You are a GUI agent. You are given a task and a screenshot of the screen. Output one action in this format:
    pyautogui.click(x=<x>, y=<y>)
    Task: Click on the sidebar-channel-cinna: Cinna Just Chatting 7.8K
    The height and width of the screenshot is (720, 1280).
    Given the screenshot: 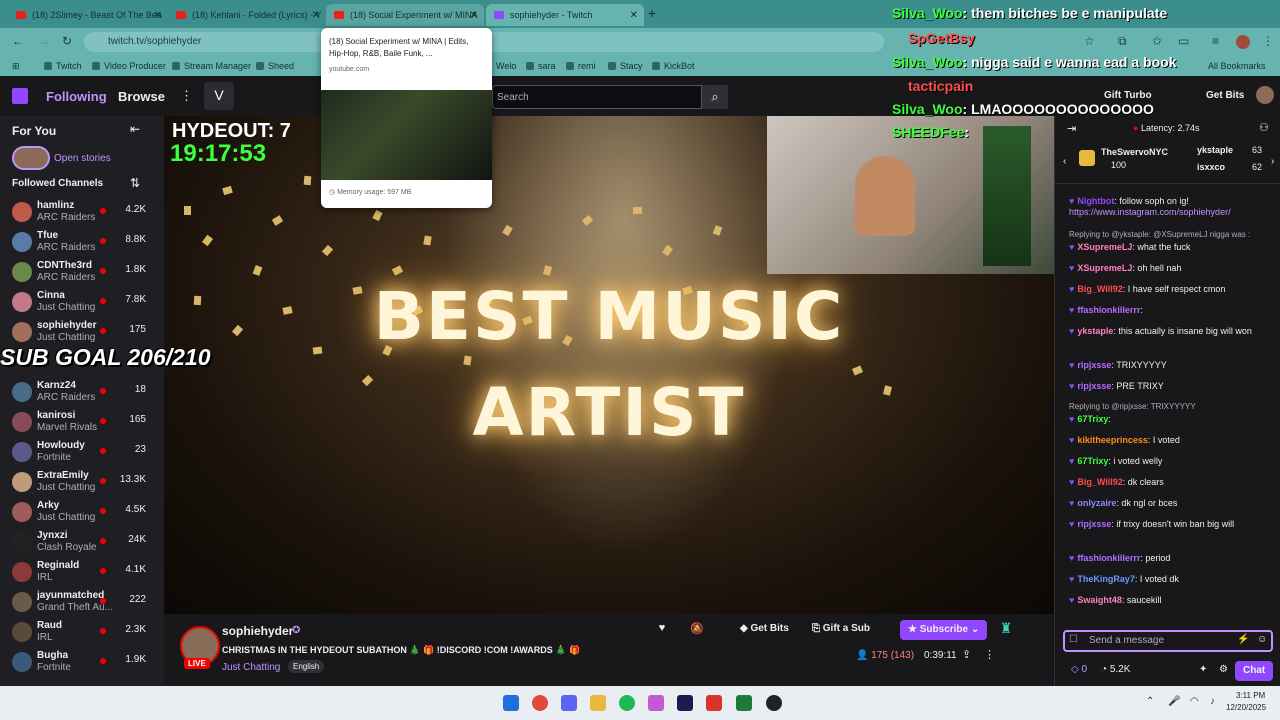 What is the action you would take?
    pyautogui.click(x=82, y=301)
    